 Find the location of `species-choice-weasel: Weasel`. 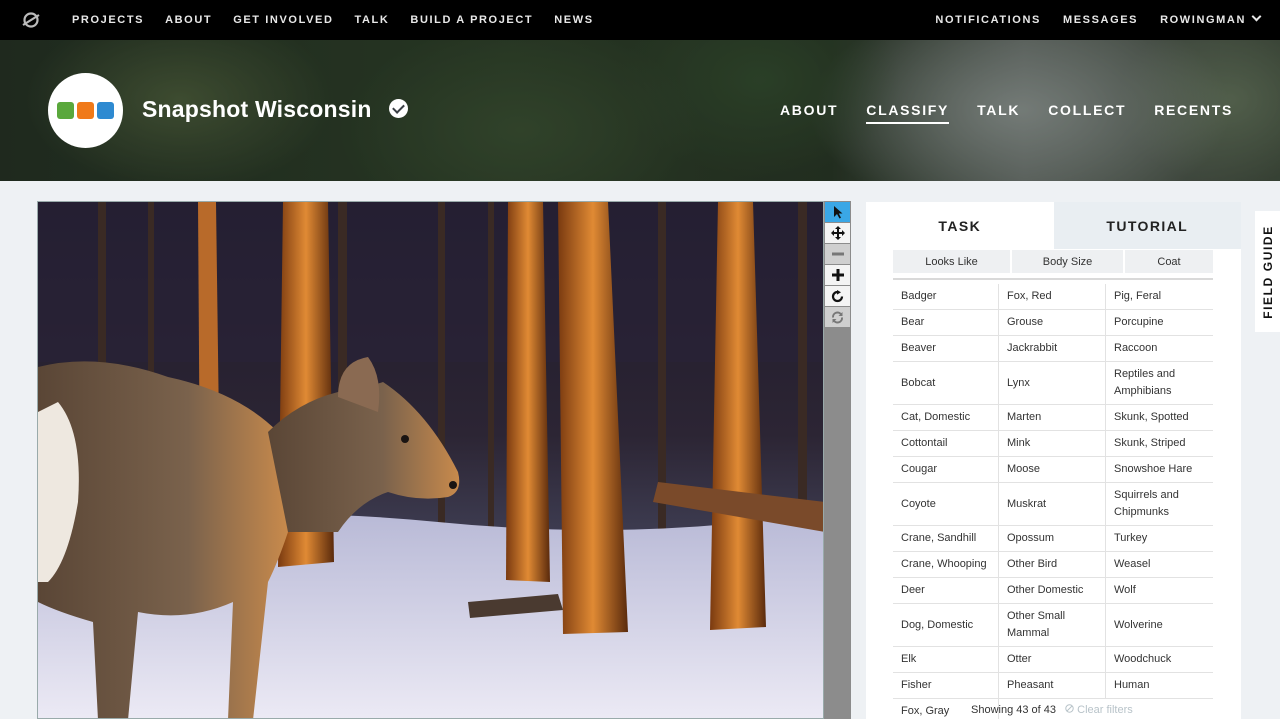

species-choice-weasel: Weasel is located at coordinates (1159, 565).